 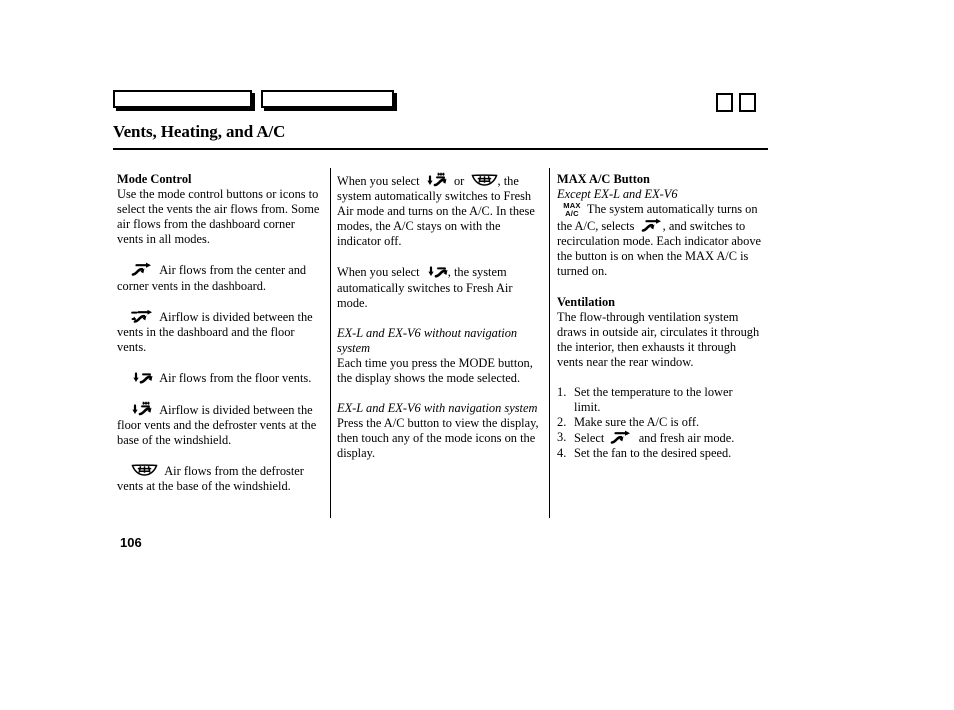 What do you see at coordinates (653, 400) in the screenshot?
I see `step-1-text: Set the temperature to the lower limit.` at bounding box center [653, 400].